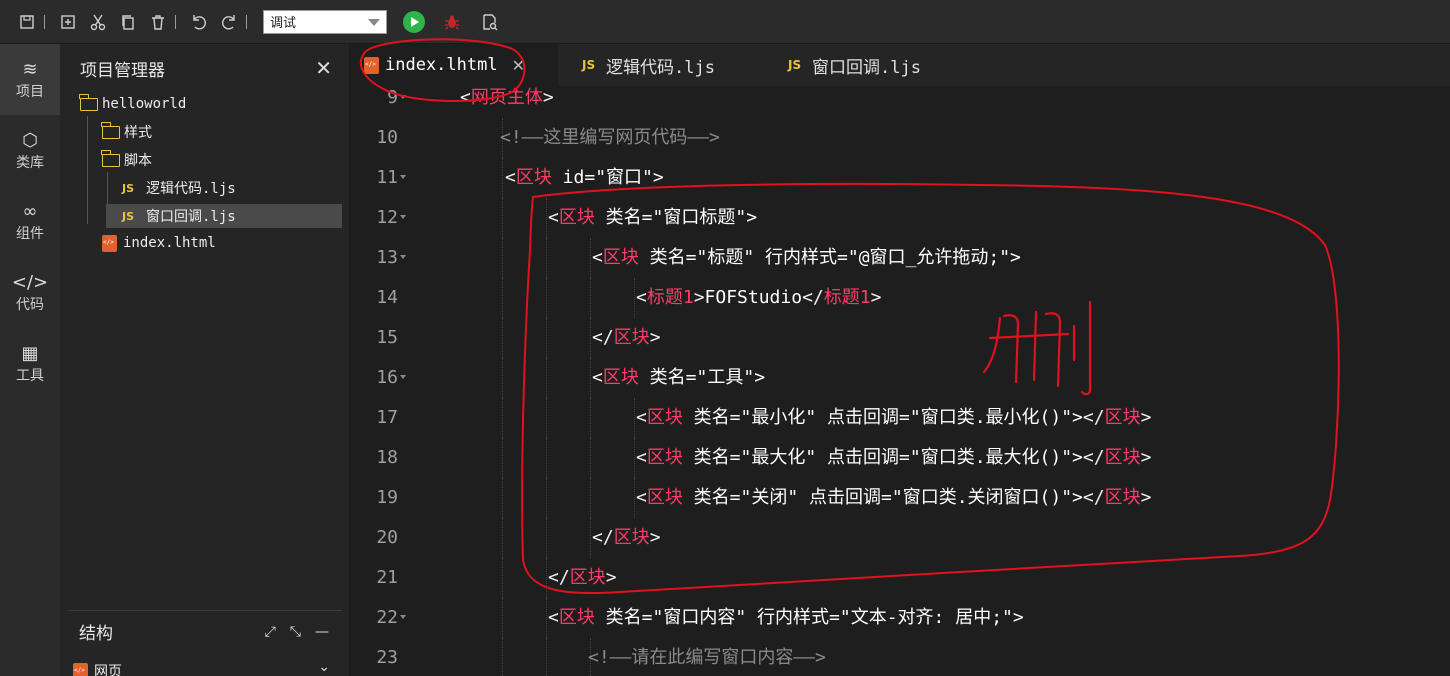  Describe the element at coordinates (224, 216) in the screenshot. I see `tree-item-callback-ljs: JS 窗口回调.ljs` at that location.